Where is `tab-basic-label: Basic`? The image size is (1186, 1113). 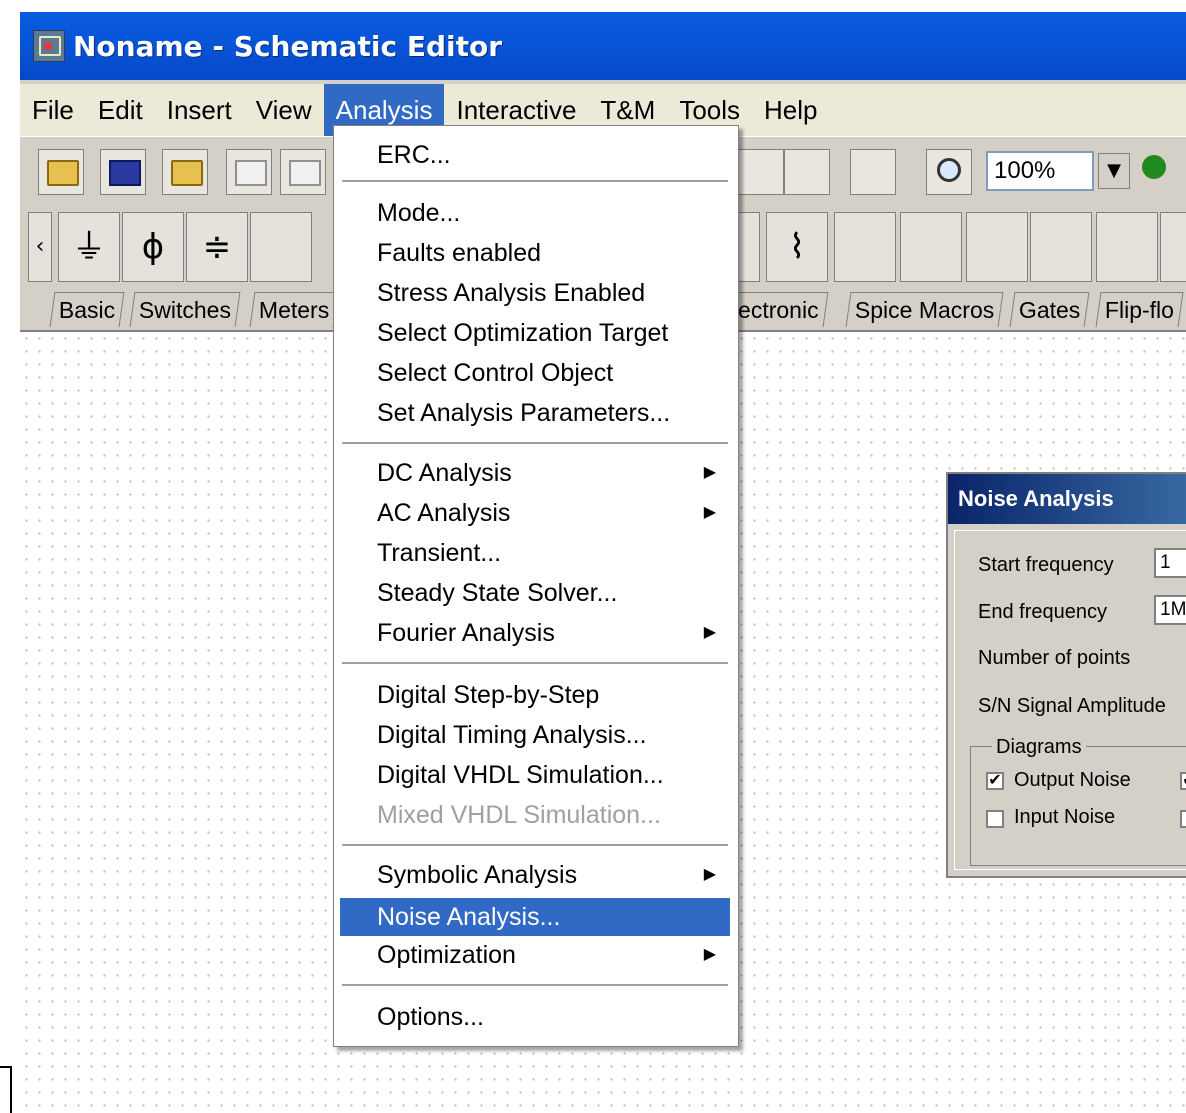
tab-basic-label: Basic is located at coordinates (87, 310).